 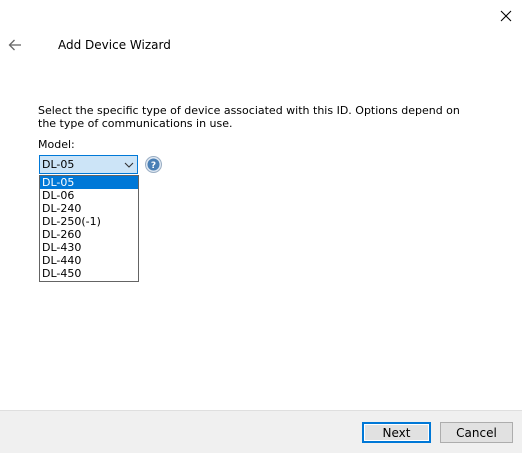 What do you see at coordinates (89, 208) in the screenshot?
I see `model-option: DL-240` at bounding box center [89, 208].